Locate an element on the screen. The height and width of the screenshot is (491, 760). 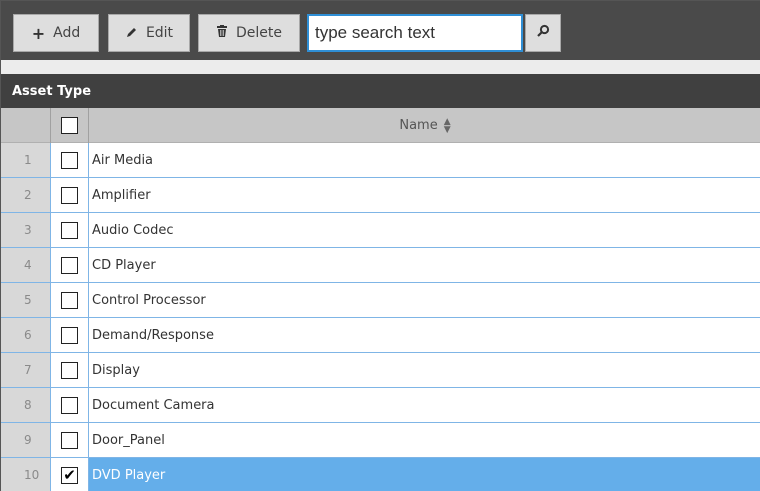
table-row: 3 Audio Codec is located at coordinates (380, 230).